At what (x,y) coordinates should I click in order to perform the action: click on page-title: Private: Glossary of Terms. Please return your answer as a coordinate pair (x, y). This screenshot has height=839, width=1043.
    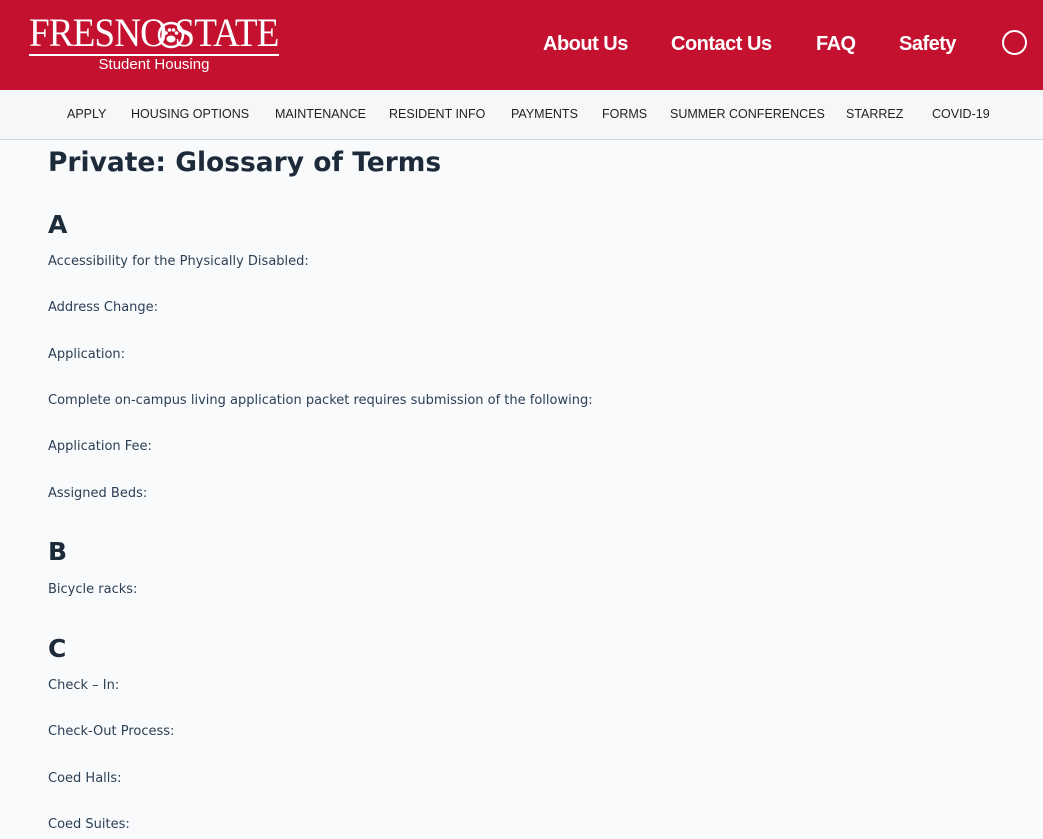
    Looking at the image, I should click on (245, 162).